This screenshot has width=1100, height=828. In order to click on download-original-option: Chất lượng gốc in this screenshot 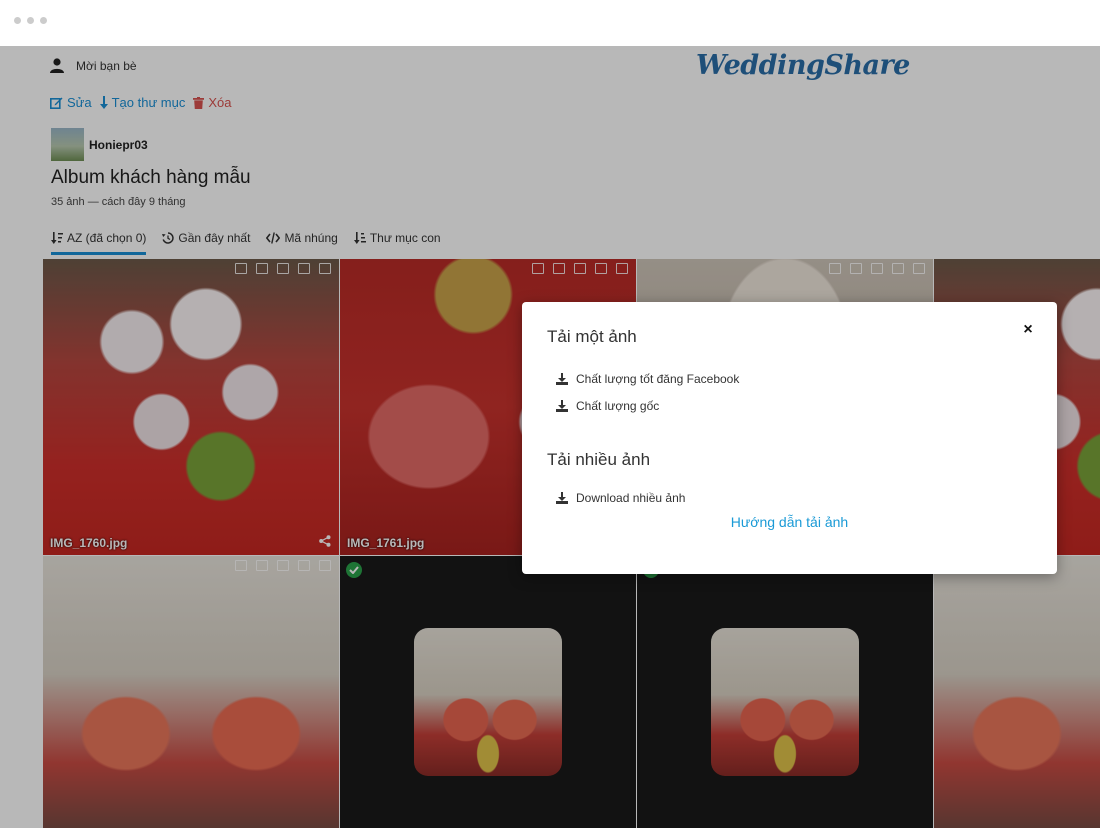, I will do `click(607, 406)`.